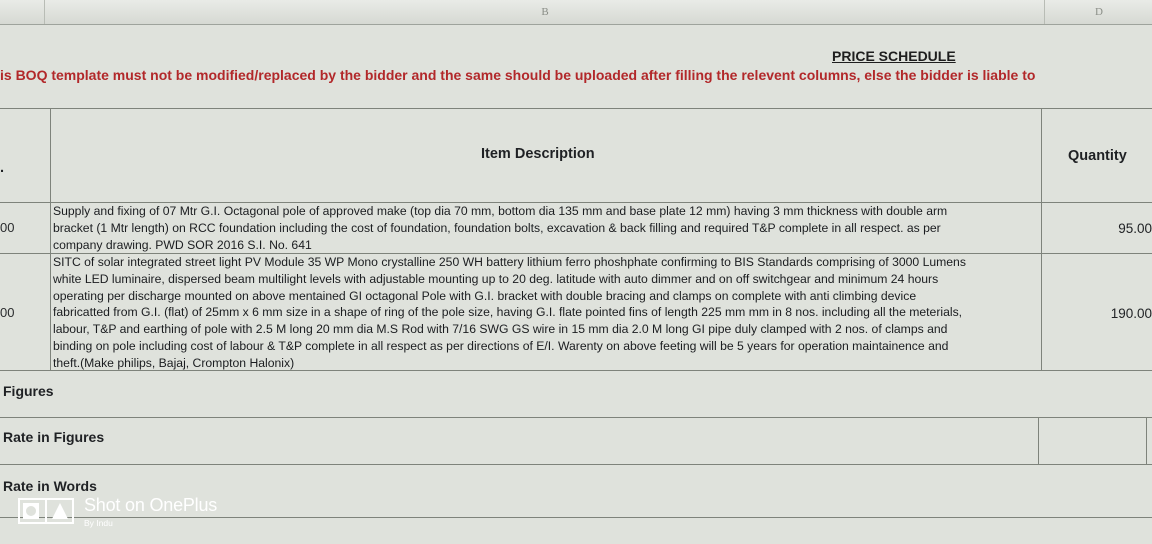 This screenshot has height=544, width=1152. Describe the element at coordinates (894, 56) in the screenshot. I see `page-title: PRICE SCHEDULE` at that location.